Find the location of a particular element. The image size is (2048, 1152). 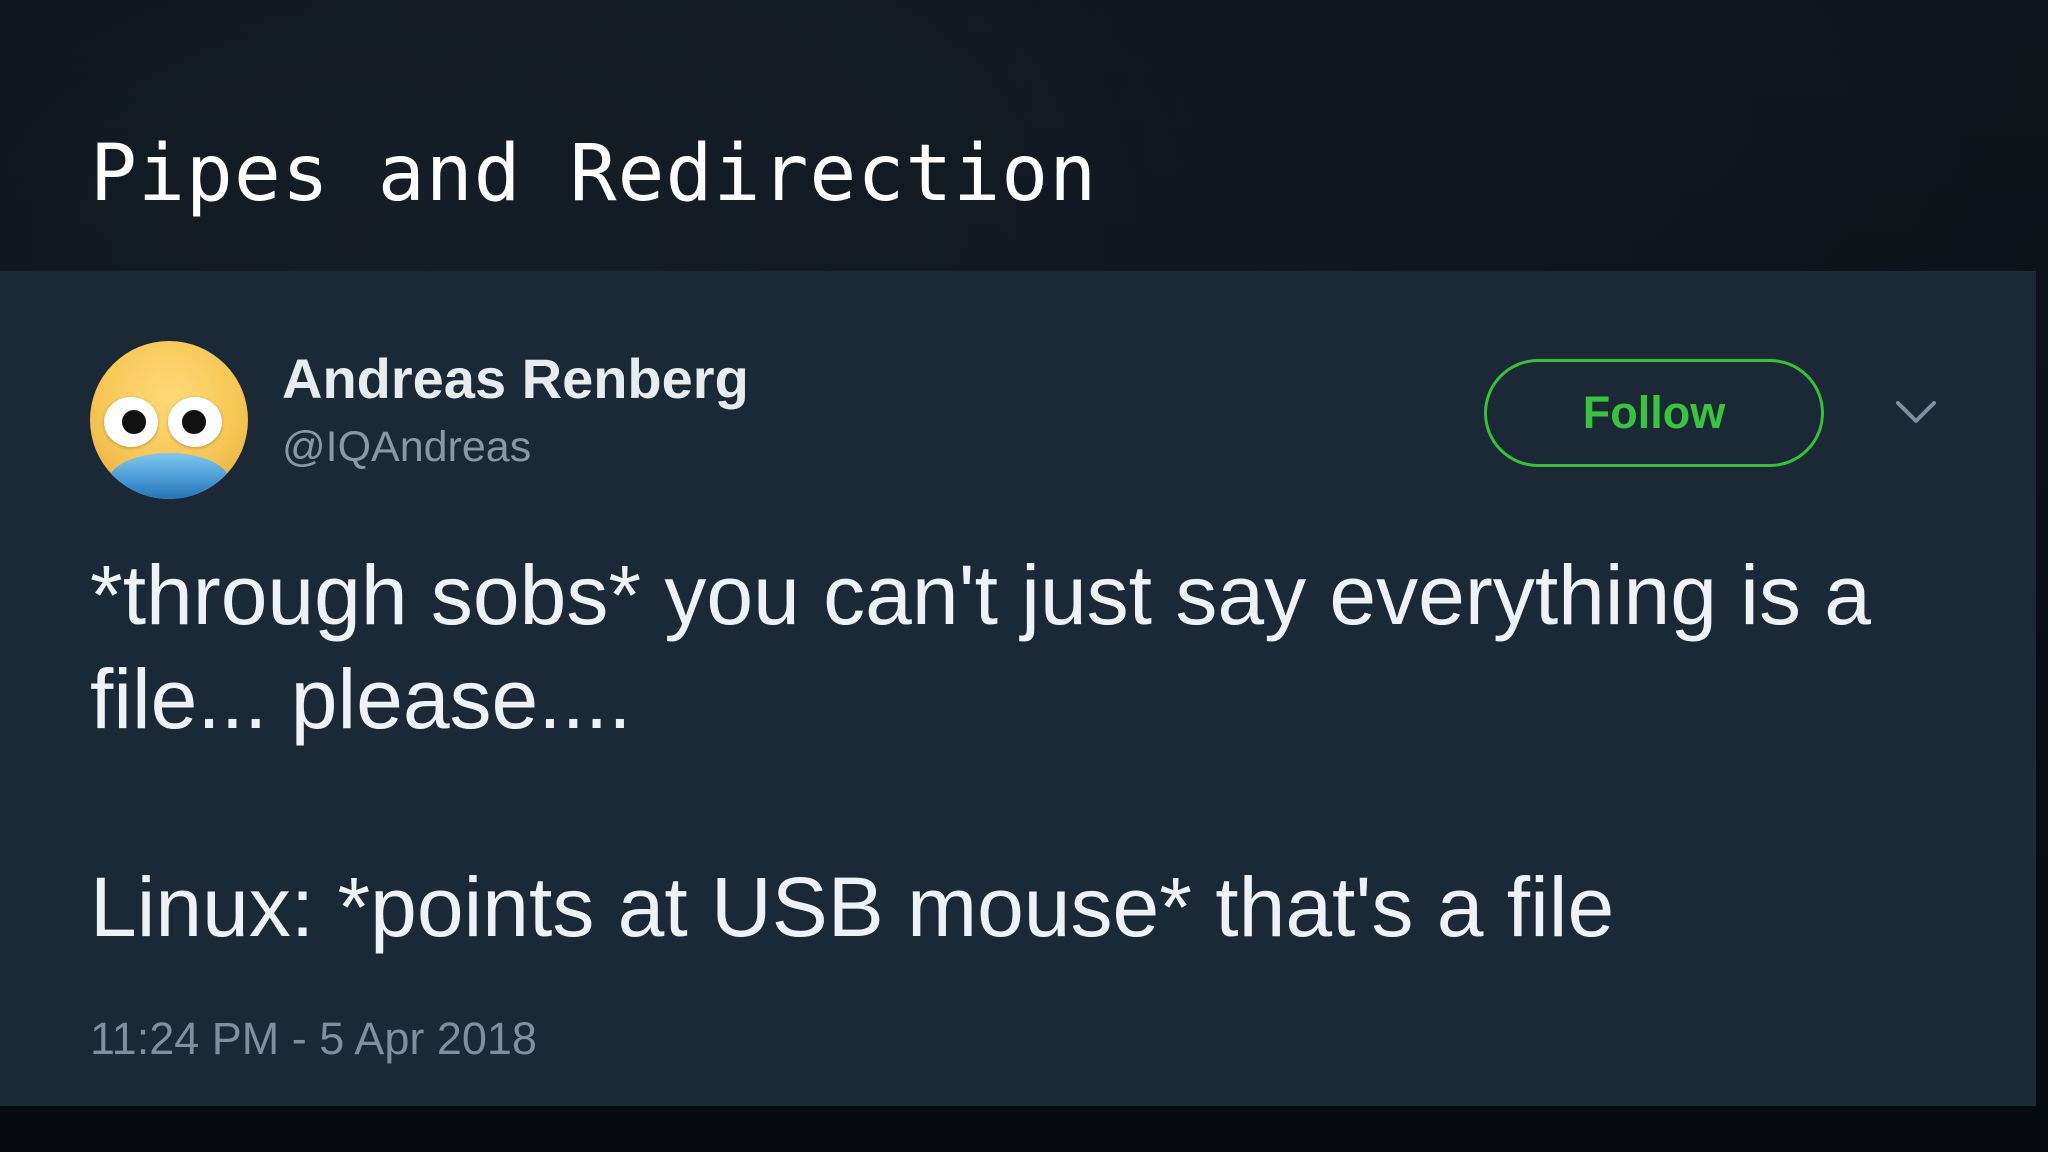

avatar-right-eye is located at coordinates (195, 422).